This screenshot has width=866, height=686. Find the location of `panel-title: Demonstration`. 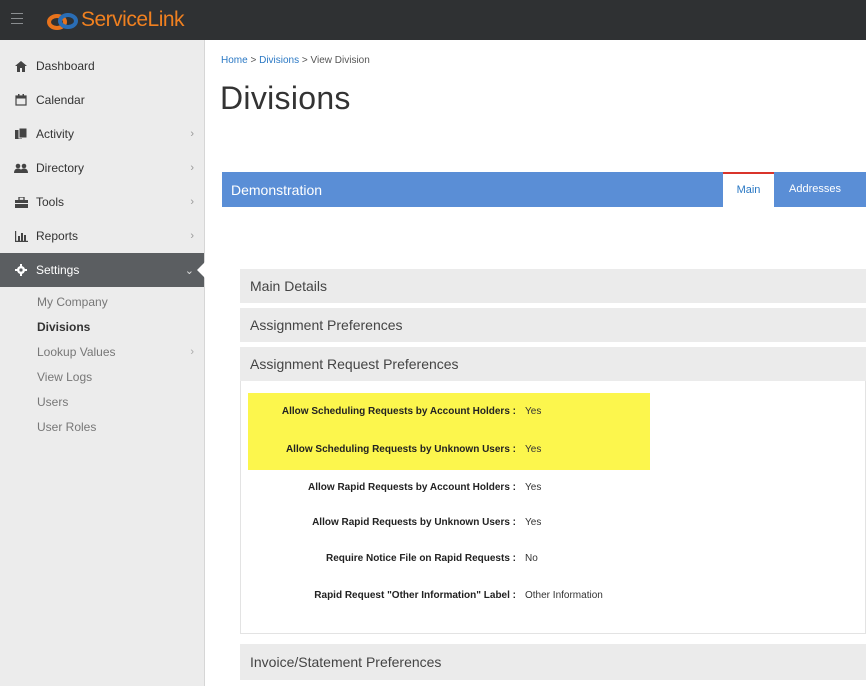

panel-title: Demonstration is located at coordinates (277, 190).